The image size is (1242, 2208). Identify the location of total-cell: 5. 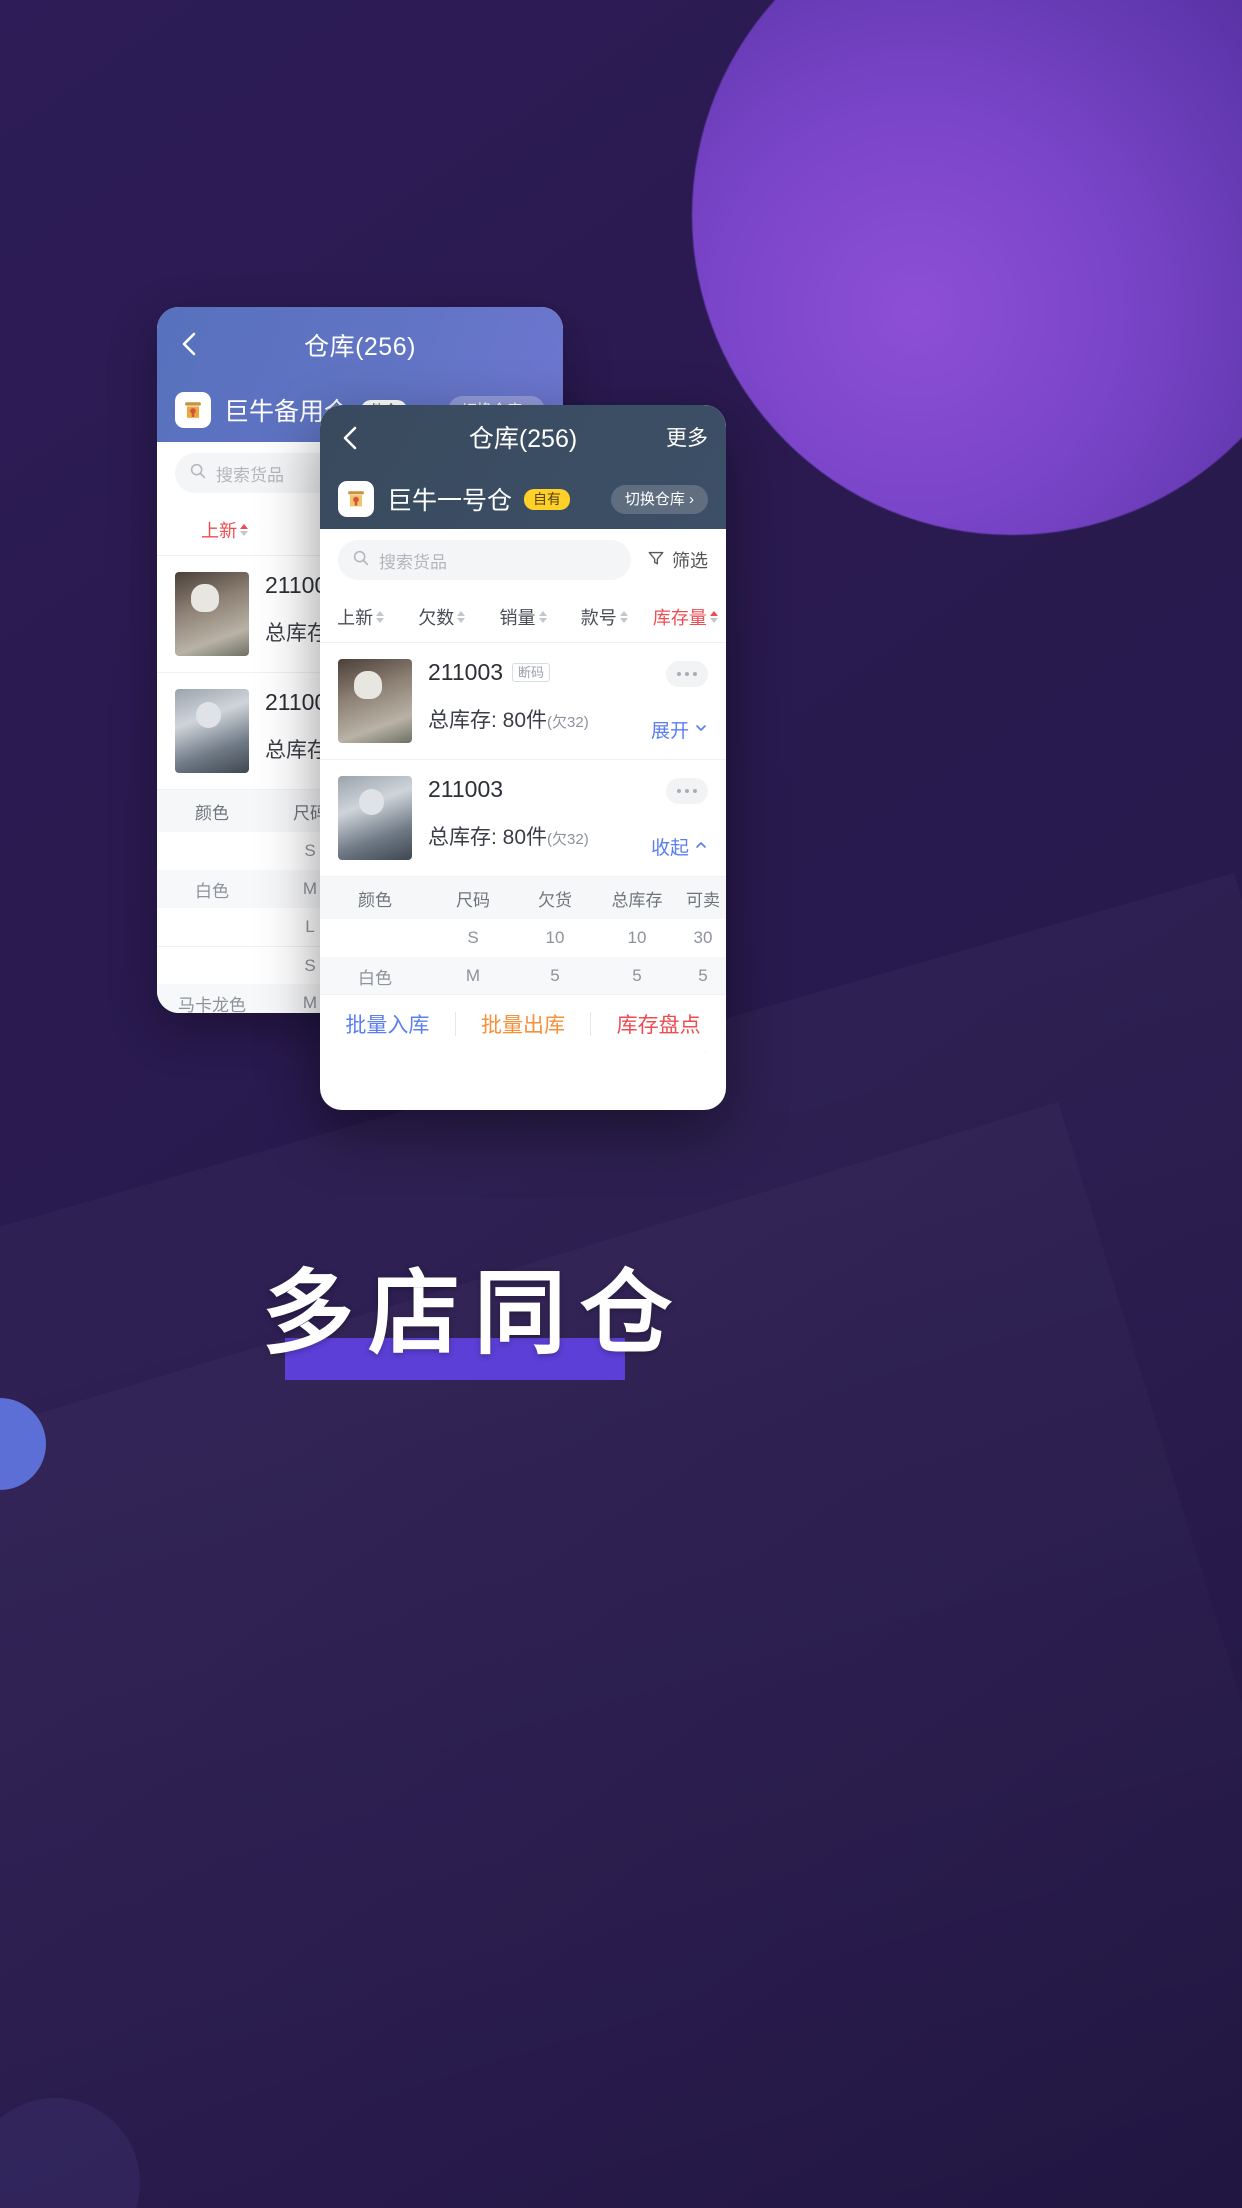
(637, 975).